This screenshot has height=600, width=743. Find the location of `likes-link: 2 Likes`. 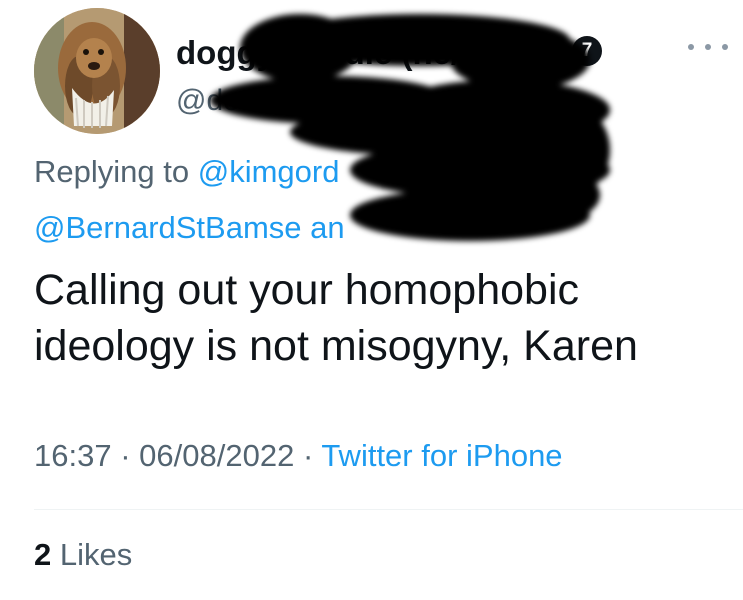

likes-link: 2 Likes is located at coordinates (83, 555).